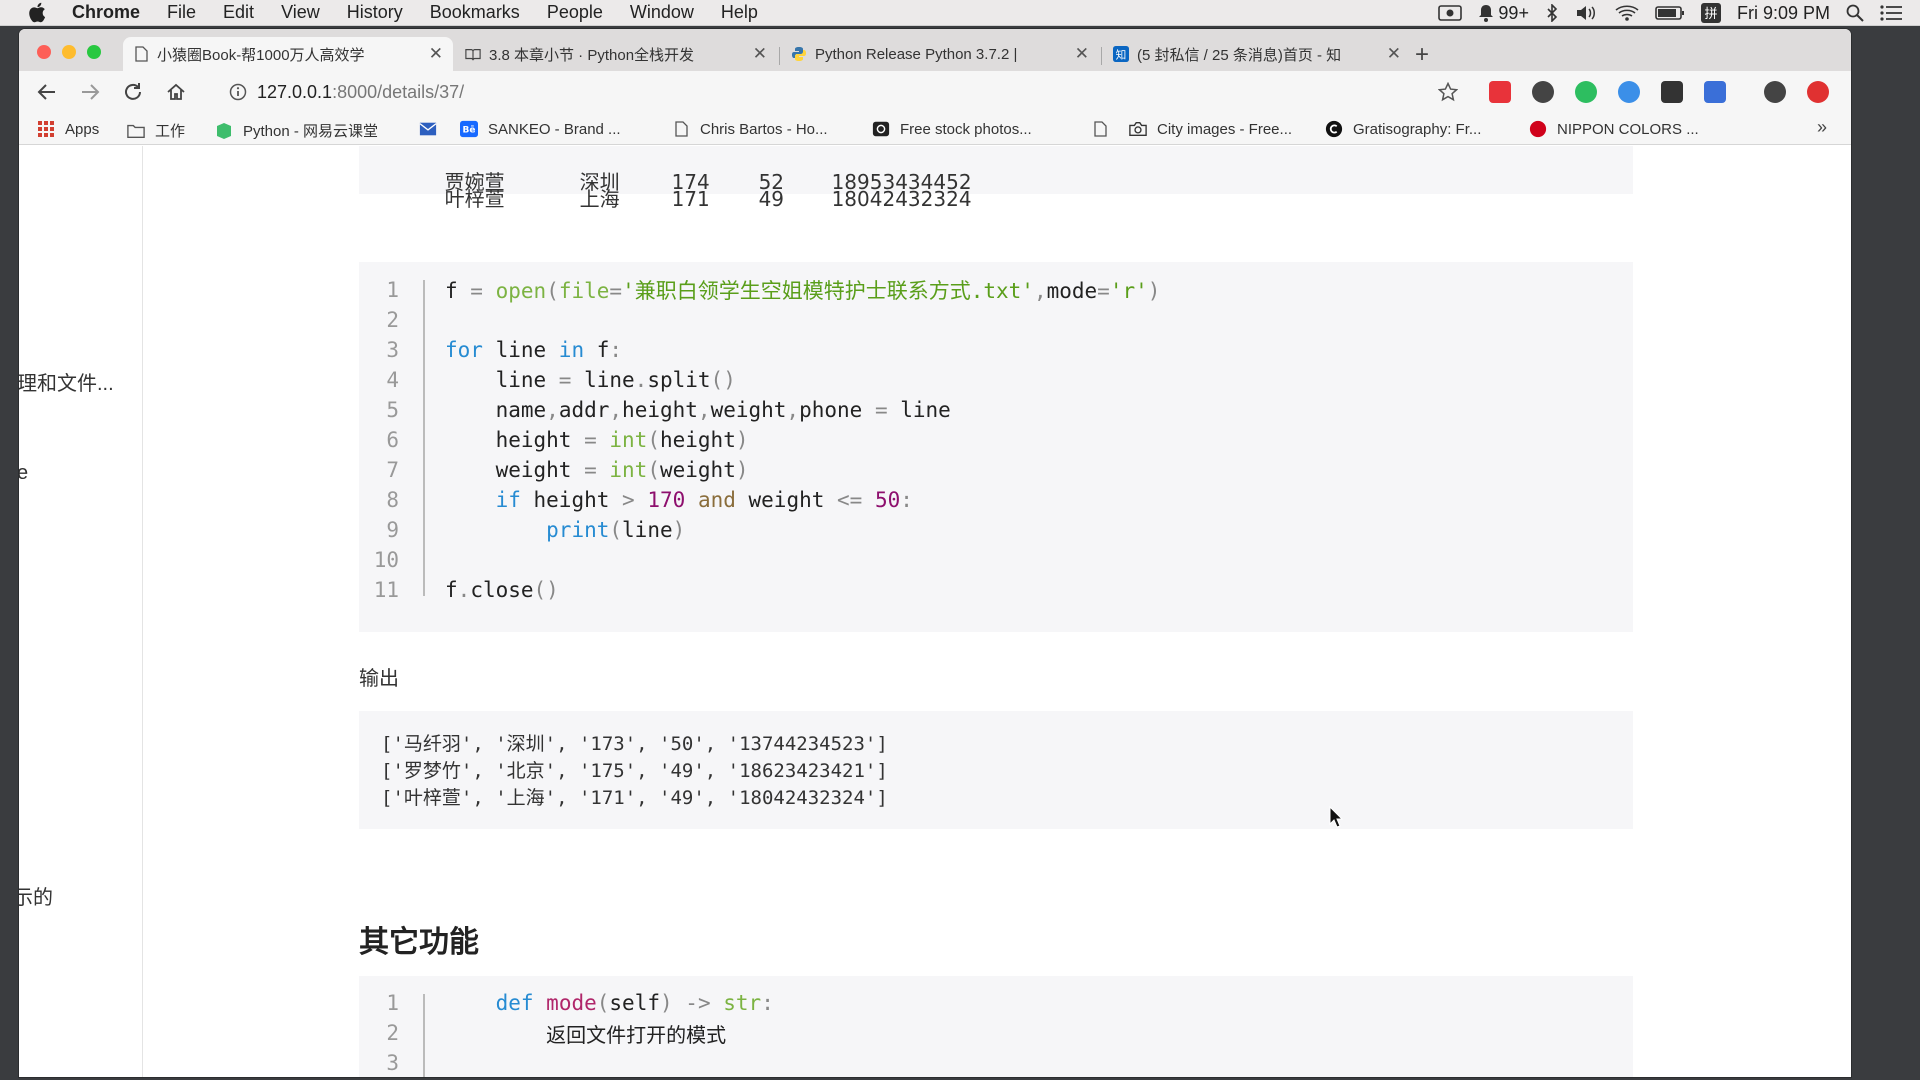 The image size is (1920, 1080). Describe the element at coordinates (295, 91) in the screenshot. I see `url-host: 127.0.0.1` at that location.